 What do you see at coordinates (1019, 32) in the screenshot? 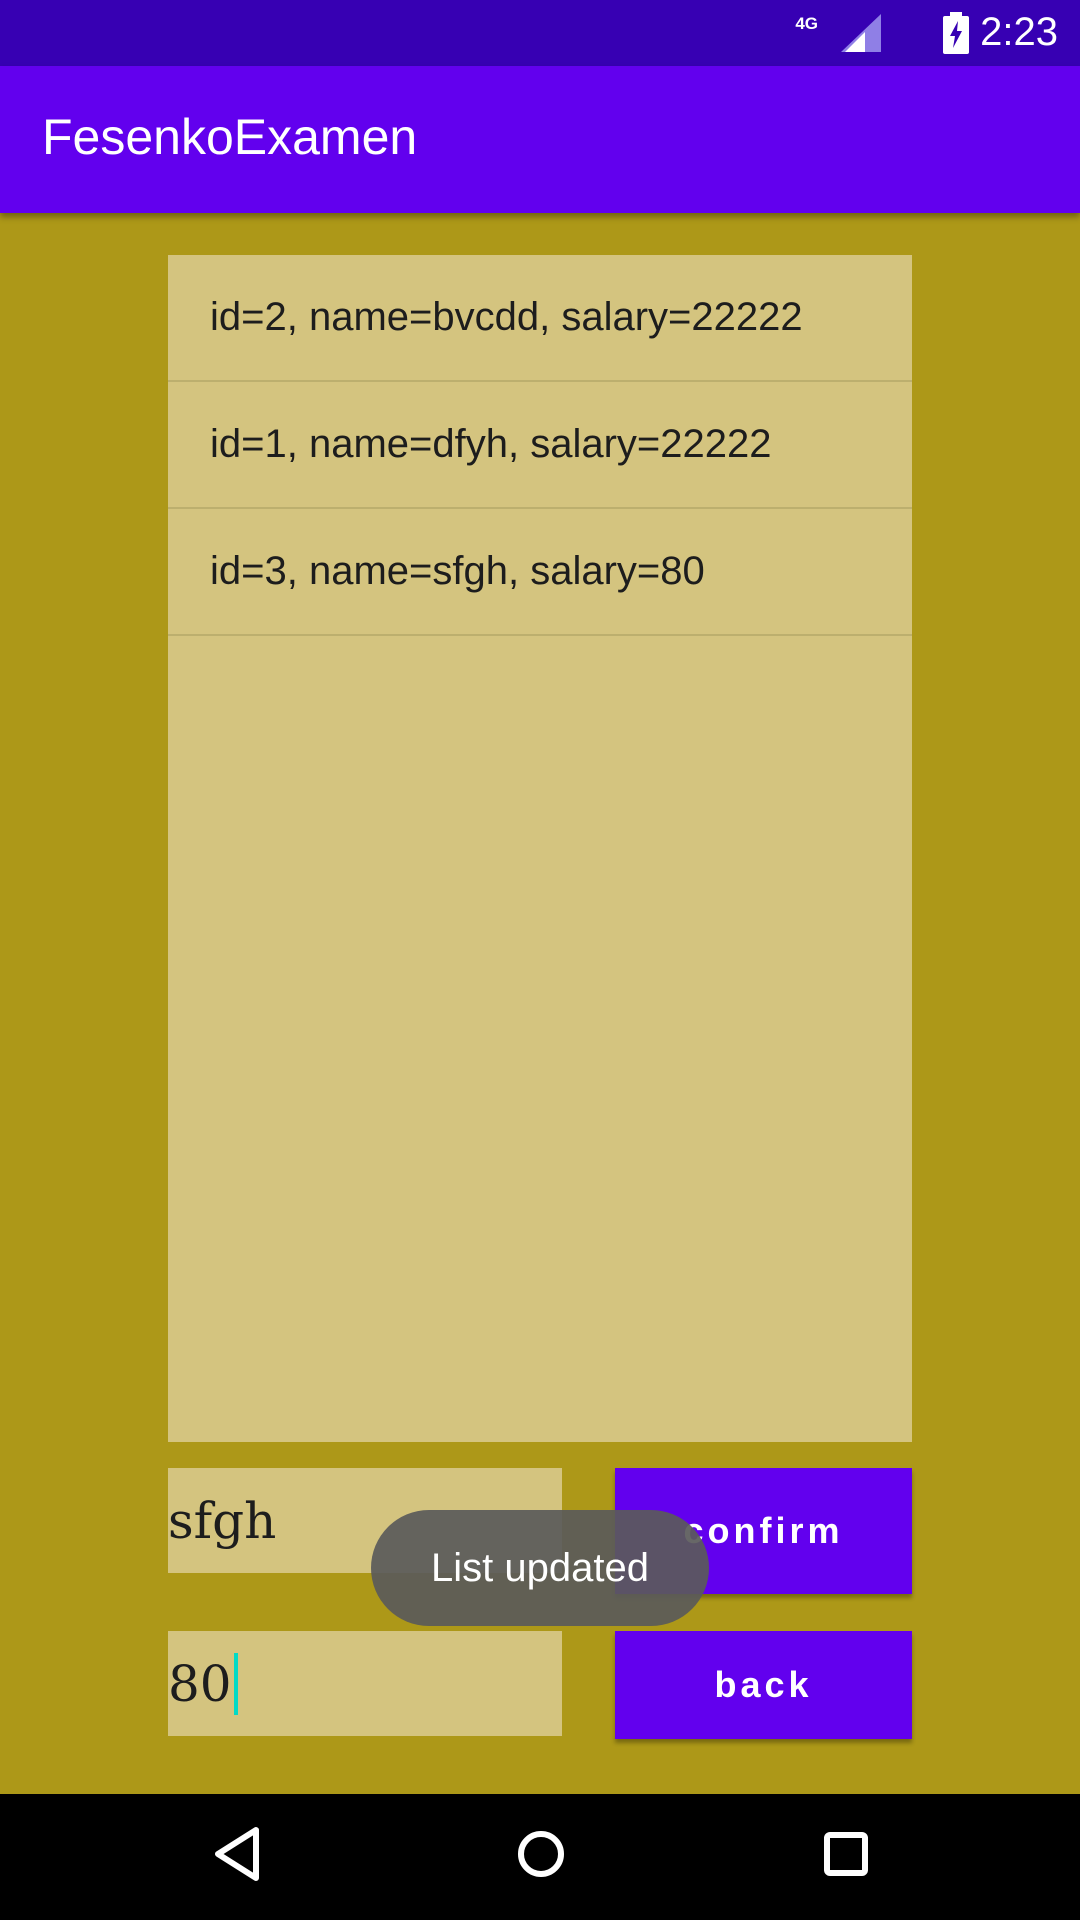
I see `clock: 2:23` at bounding box center [1019, 32].